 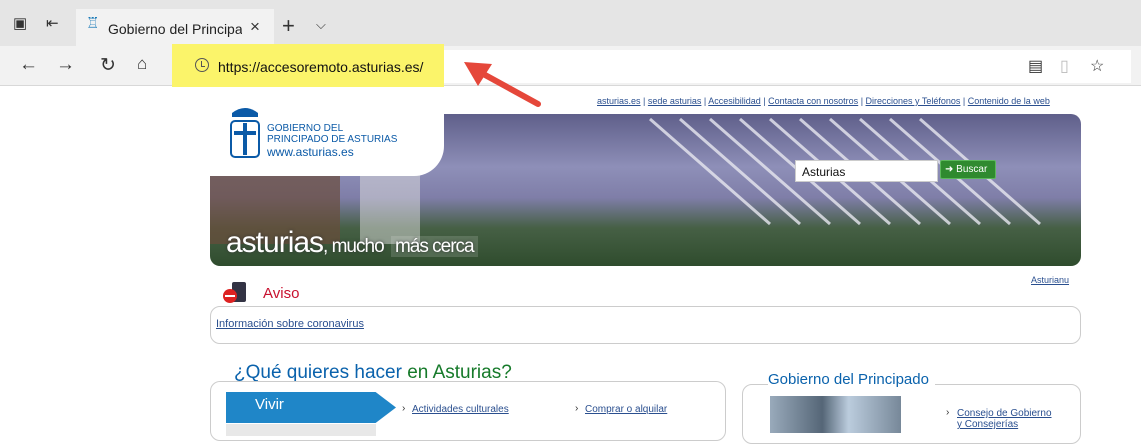 What do you see at coordinates (320, 67) in the screenshot?
I see `url-text: https://accesoremoto.asturias.es/` at bounding box center [320, 67].